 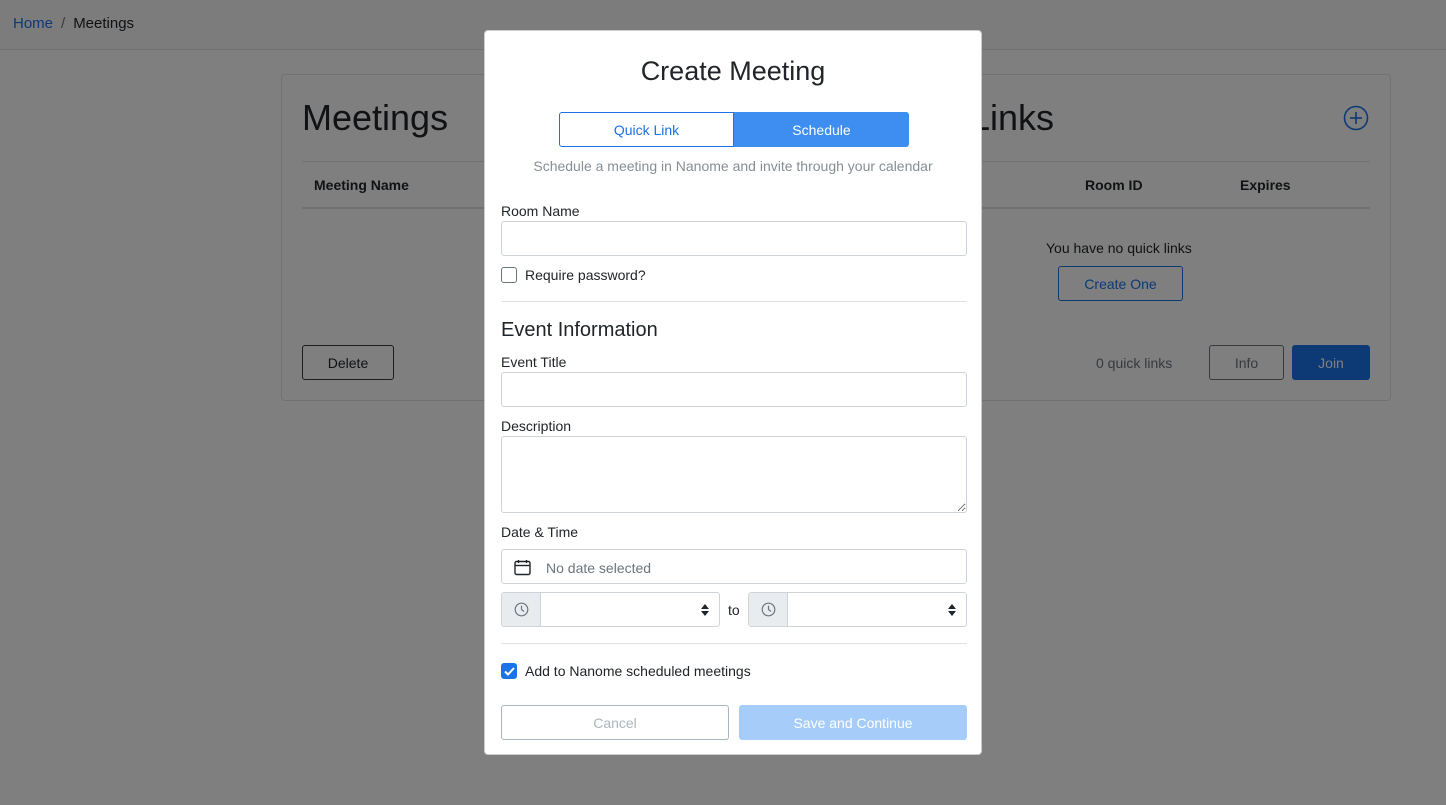 I want to click on checkmark-icon, so click(x=509, y=671).